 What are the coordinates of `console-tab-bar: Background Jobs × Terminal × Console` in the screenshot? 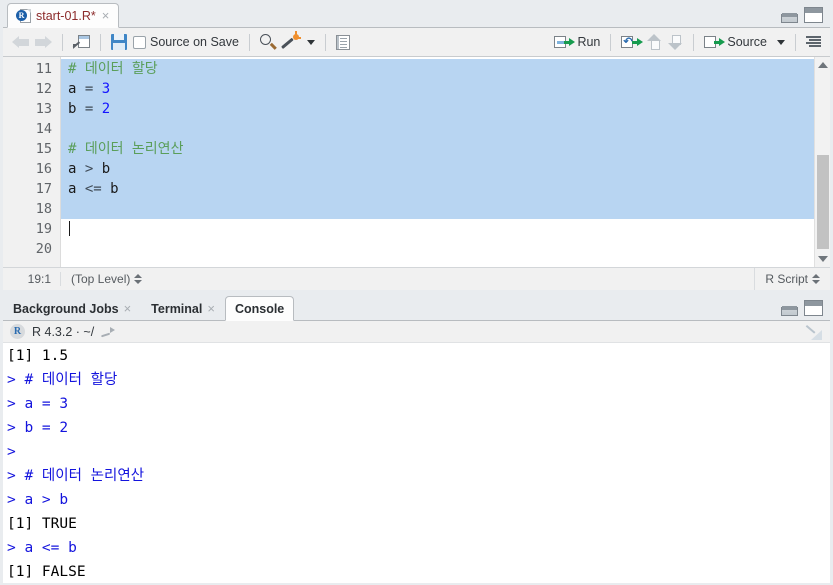 It's located at (416, 308).